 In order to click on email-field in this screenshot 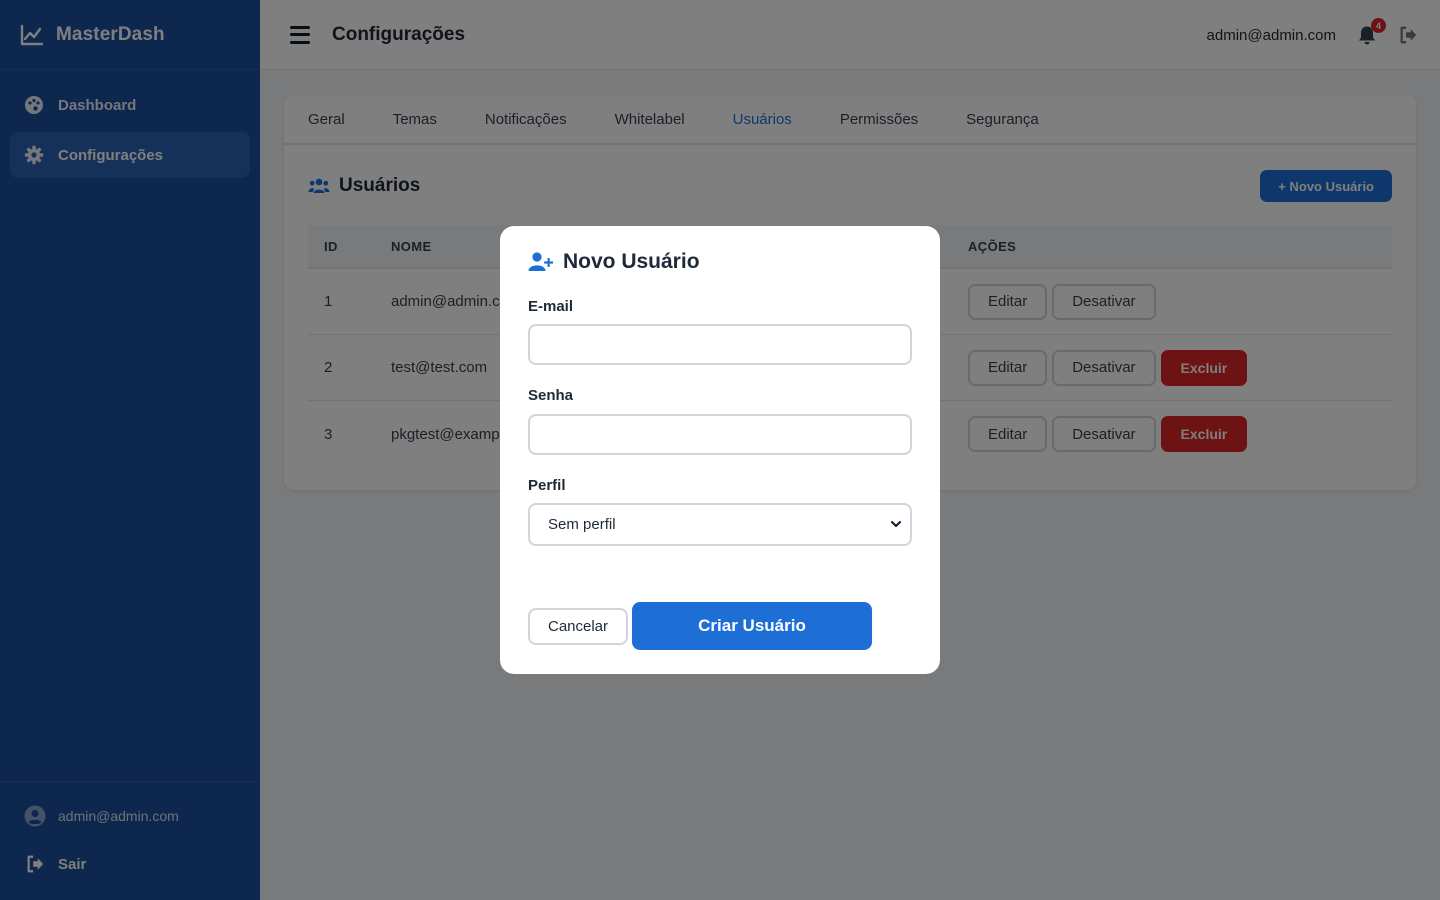, I will do `click(720, 344)`.